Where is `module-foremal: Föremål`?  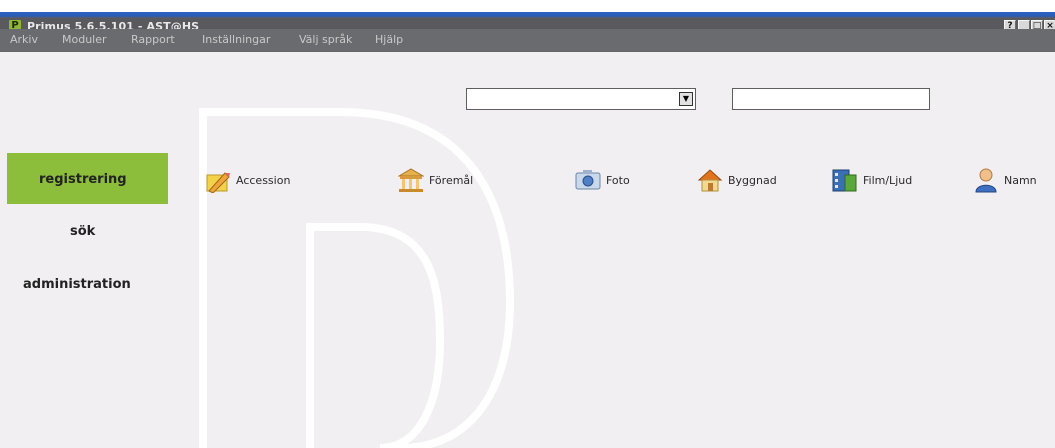
module-foremal: Föremål is located at coordinates (453, 180).